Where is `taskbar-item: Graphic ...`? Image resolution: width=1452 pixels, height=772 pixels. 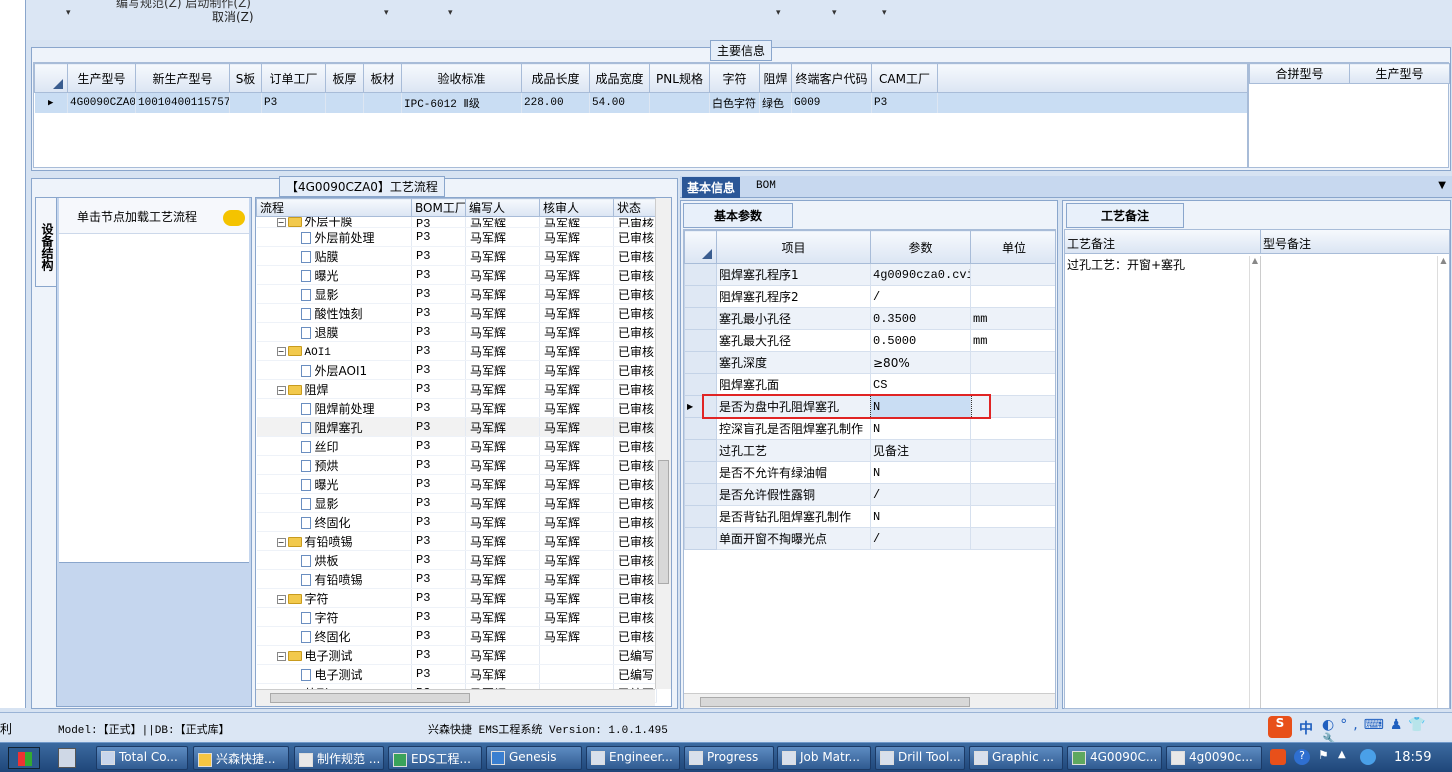
taskbar-item: Graphic ... is located at coordinates (1016, 758).